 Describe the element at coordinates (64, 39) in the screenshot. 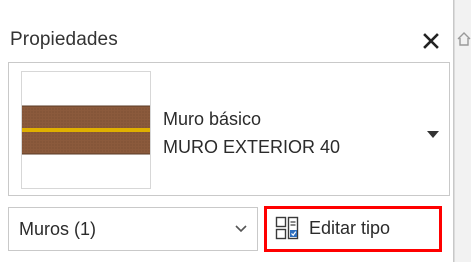

I see `panel-title: Propiedades` at that location.